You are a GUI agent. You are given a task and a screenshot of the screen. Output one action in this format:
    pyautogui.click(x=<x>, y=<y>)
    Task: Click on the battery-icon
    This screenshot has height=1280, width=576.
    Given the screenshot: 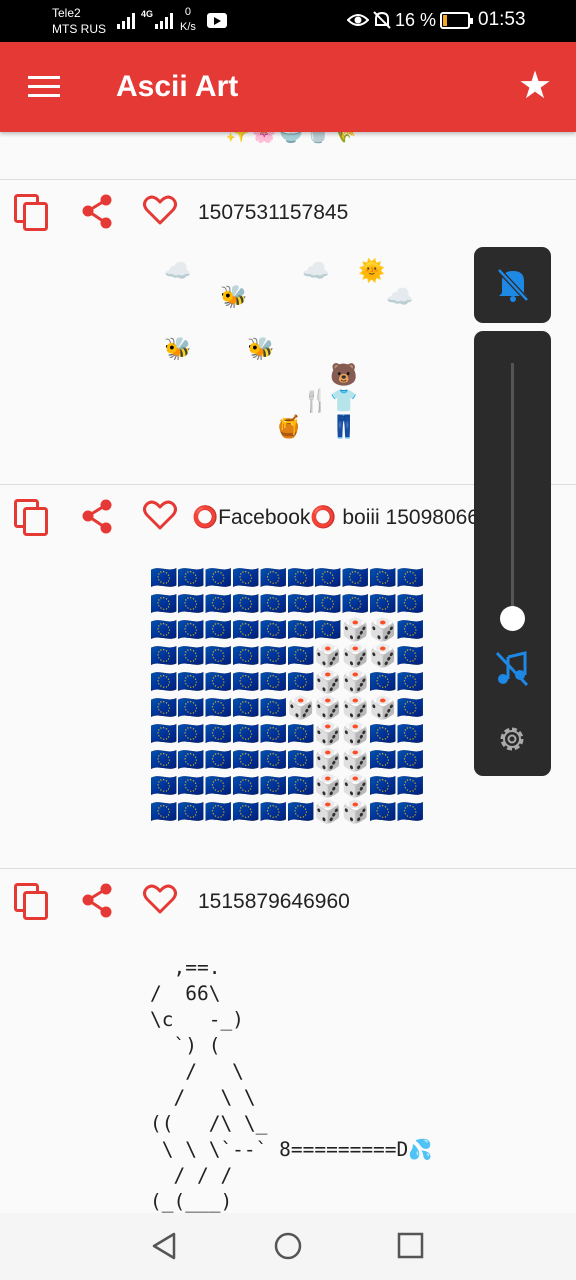 What is the action you would take?
    pyautogui.click(x=456, y=20)
    